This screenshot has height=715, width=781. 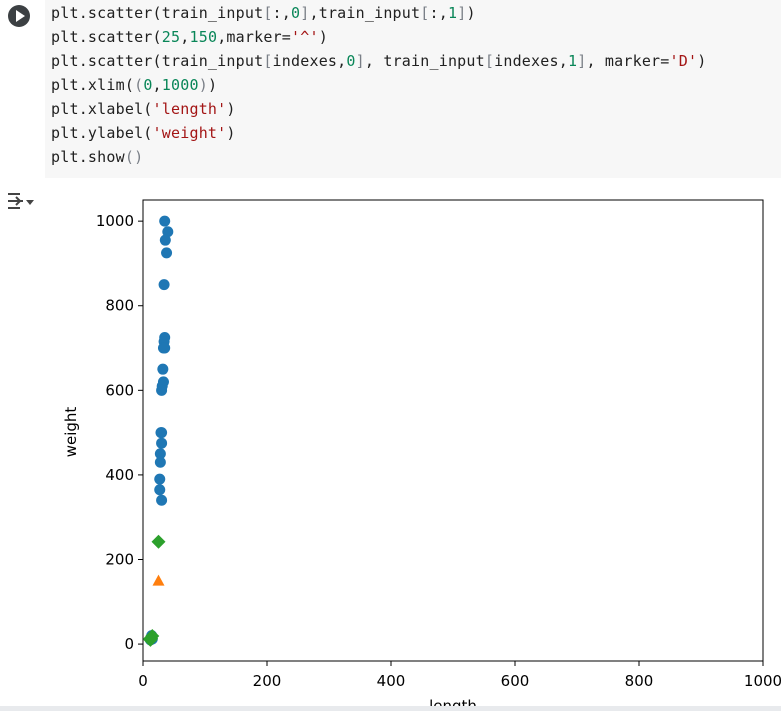 What do you see at coordinates (119, 306) in the screenshot?
I see `y-tick-label: 800` at bounding box center [119, 306].